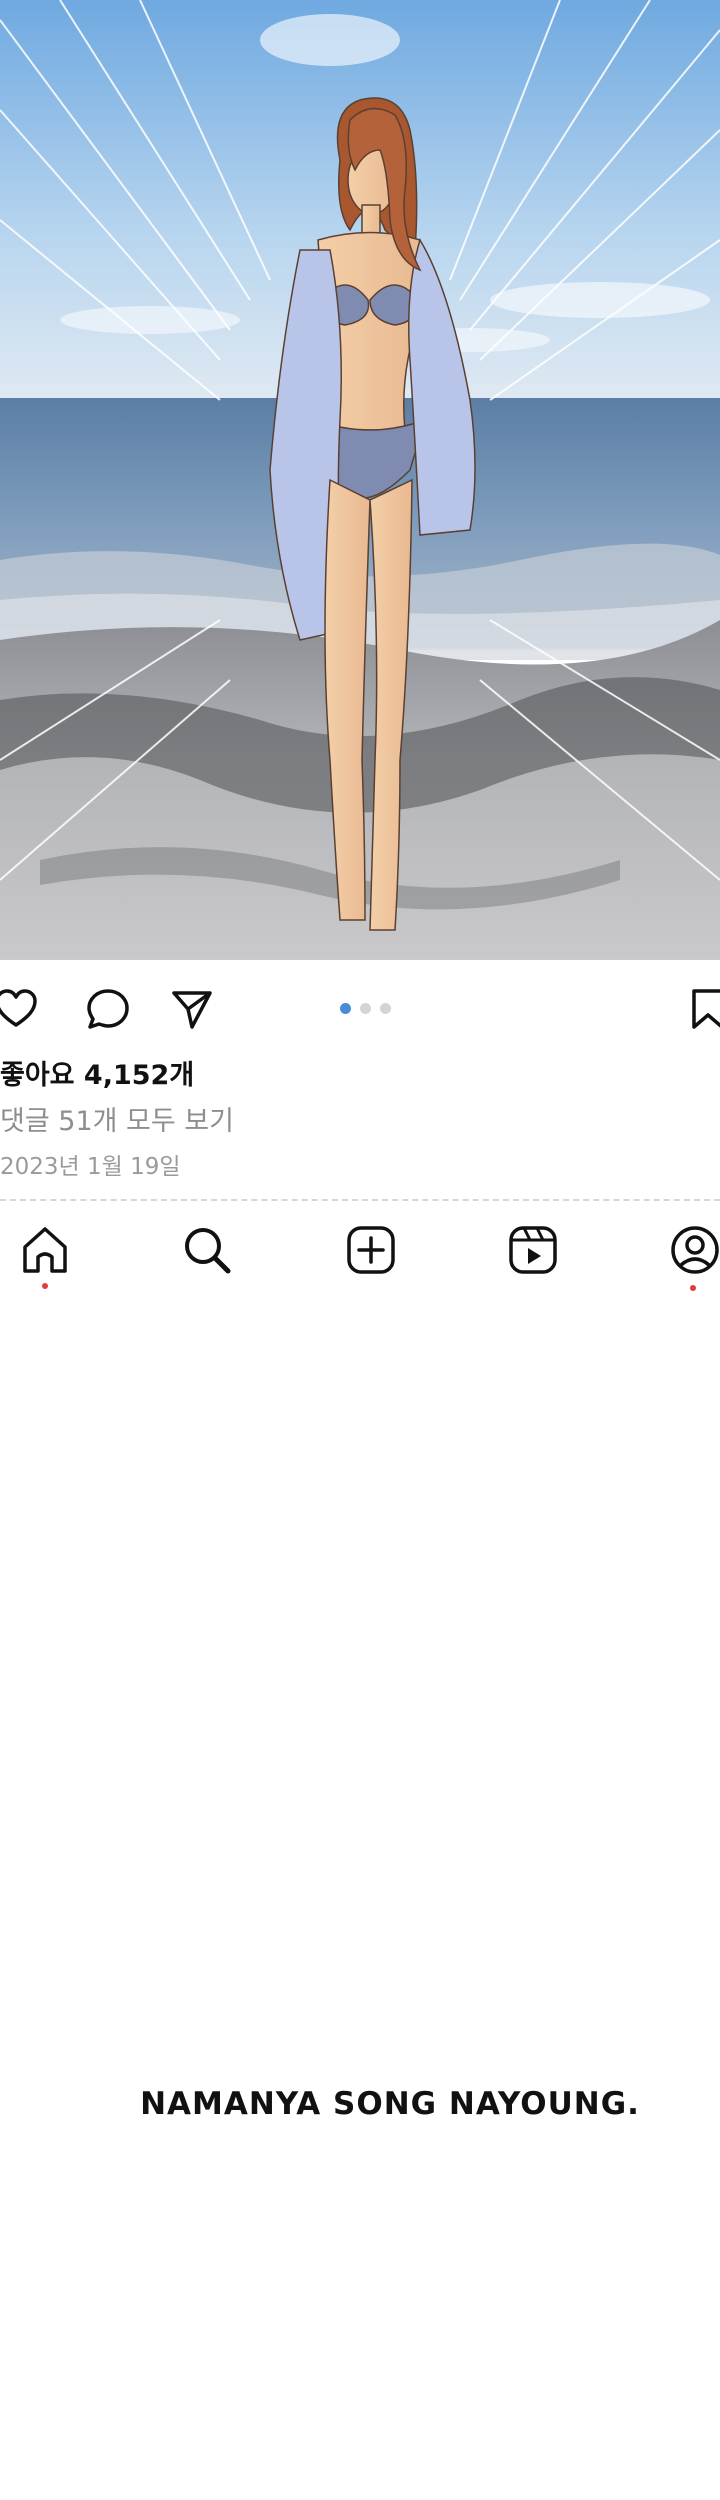  Describe the element at coordinates (360, 1200) in the screenshot. I see `divider` at that location.